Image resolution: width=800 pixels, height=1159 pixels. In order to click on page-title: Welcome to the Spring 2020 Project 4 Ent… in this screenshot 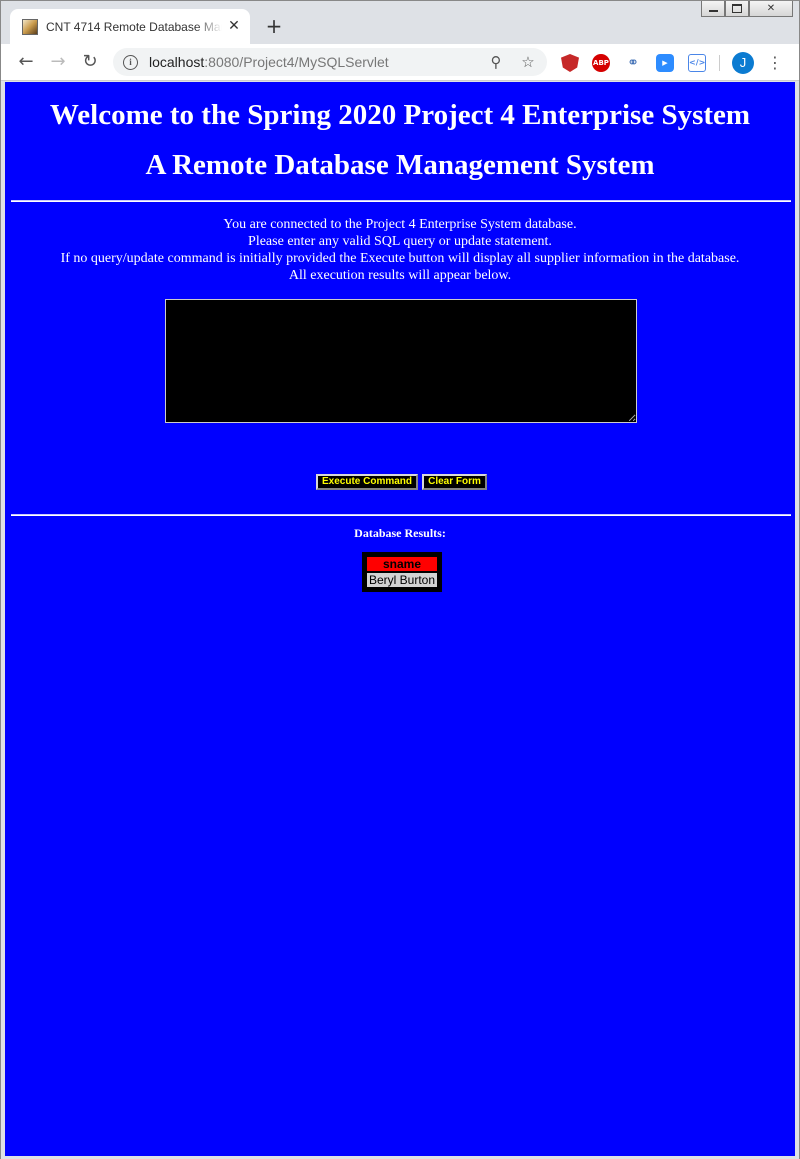, I will do `click(400, 115)`.